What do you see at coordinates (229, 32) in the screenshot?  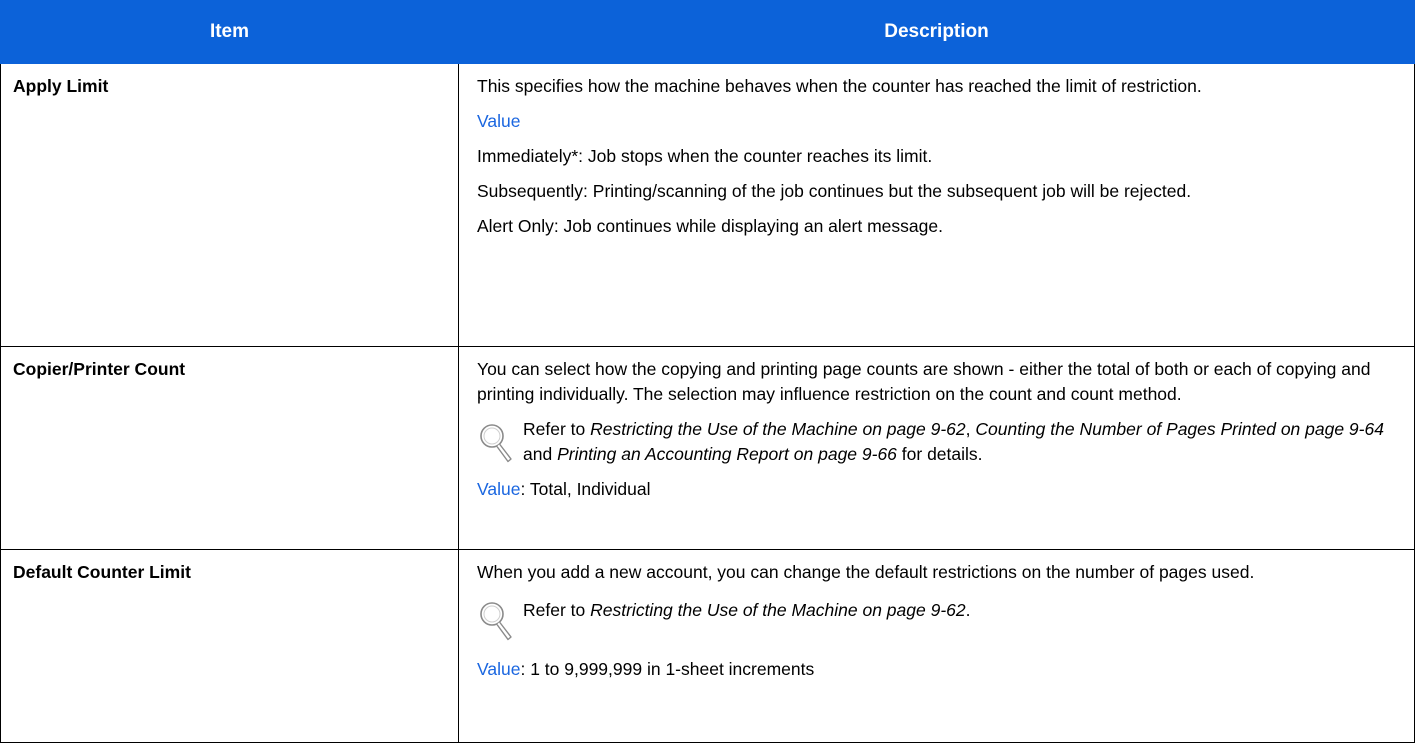 I see `column-header-item: Item` at bounding box center [229, 32].